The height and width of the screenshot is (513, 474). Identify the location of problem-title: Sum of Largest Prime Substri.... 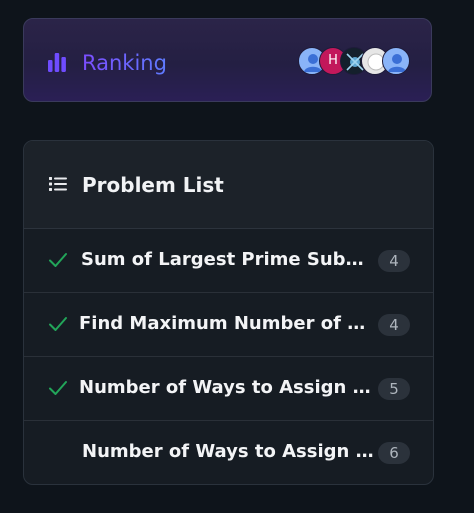
(227, 260).